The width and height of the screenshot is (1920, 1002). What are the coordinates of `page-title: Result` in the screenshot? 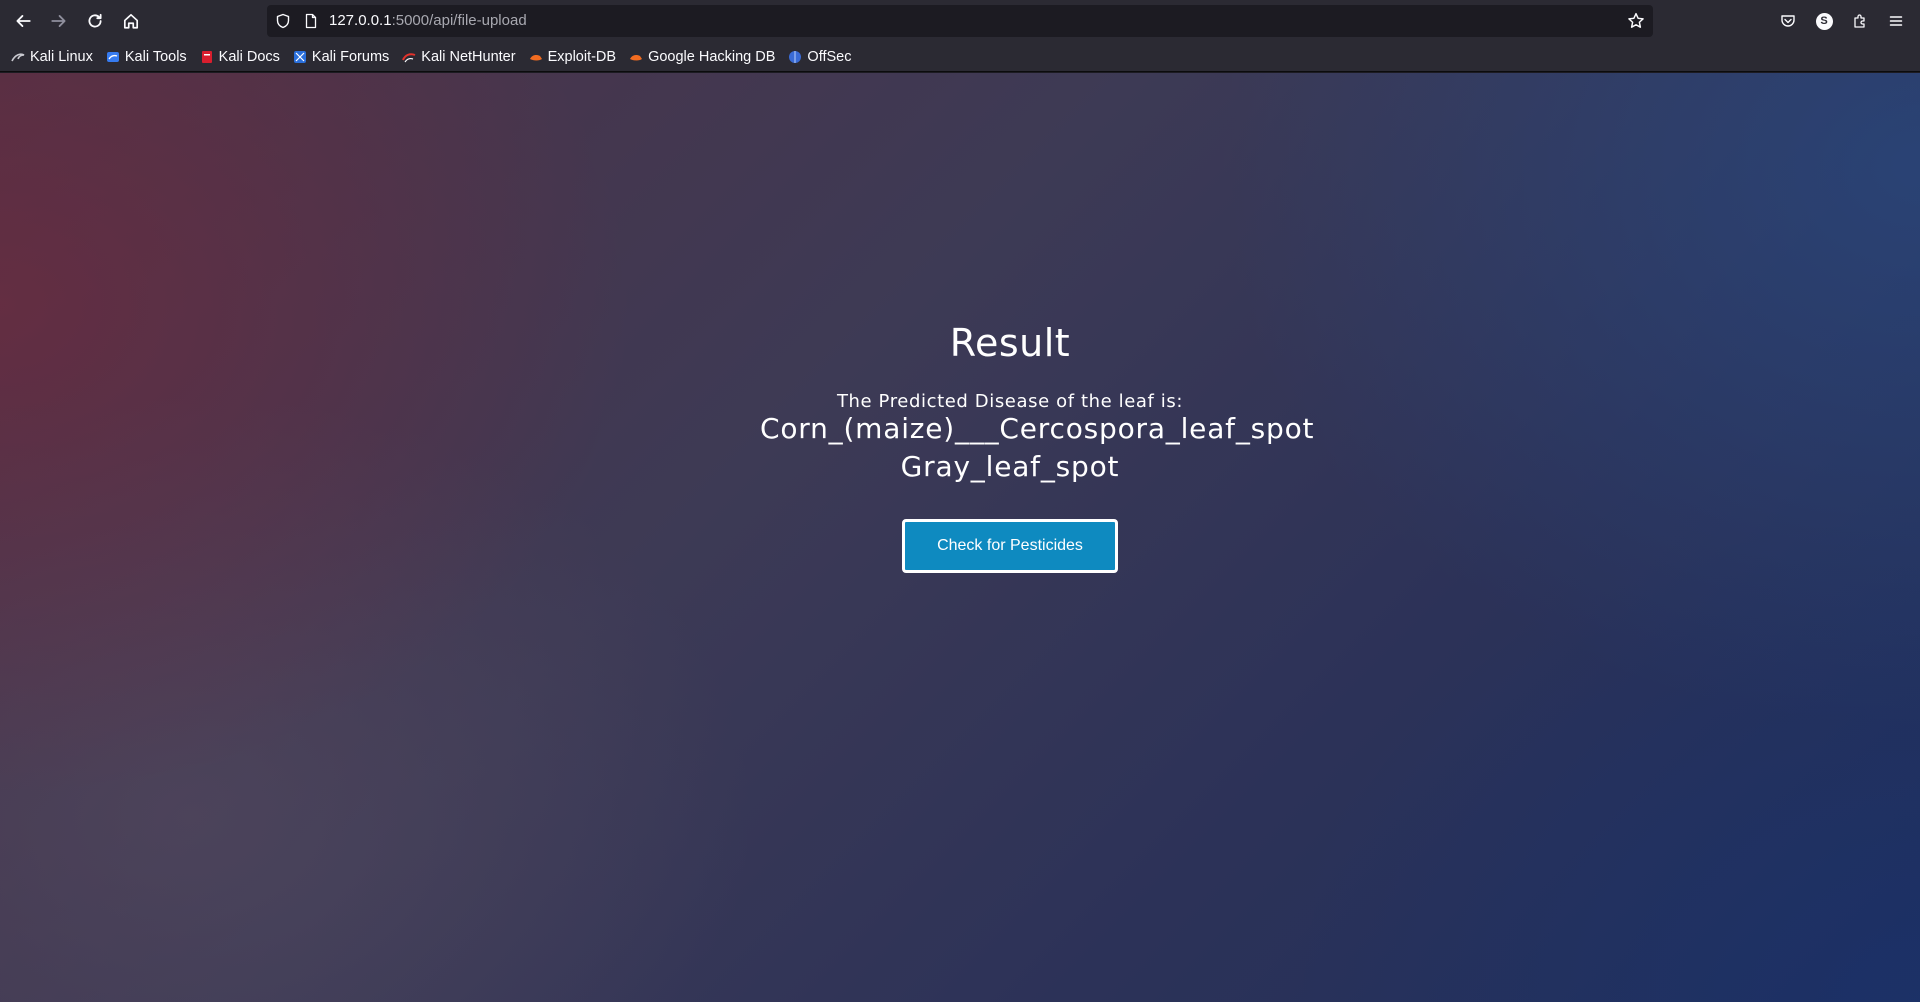 It's located at (1010, 343).